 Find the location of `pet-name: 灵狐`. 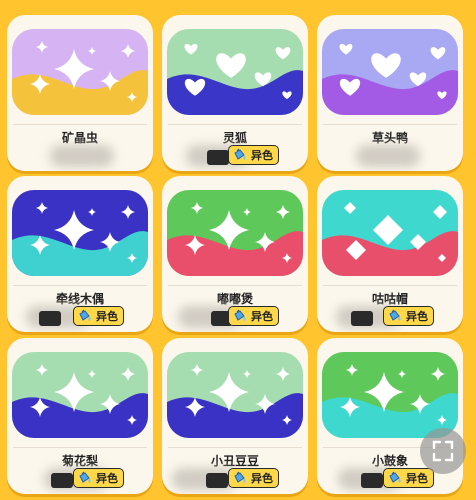

pet-name: 灵狐 is located at coordinates (234, 138).